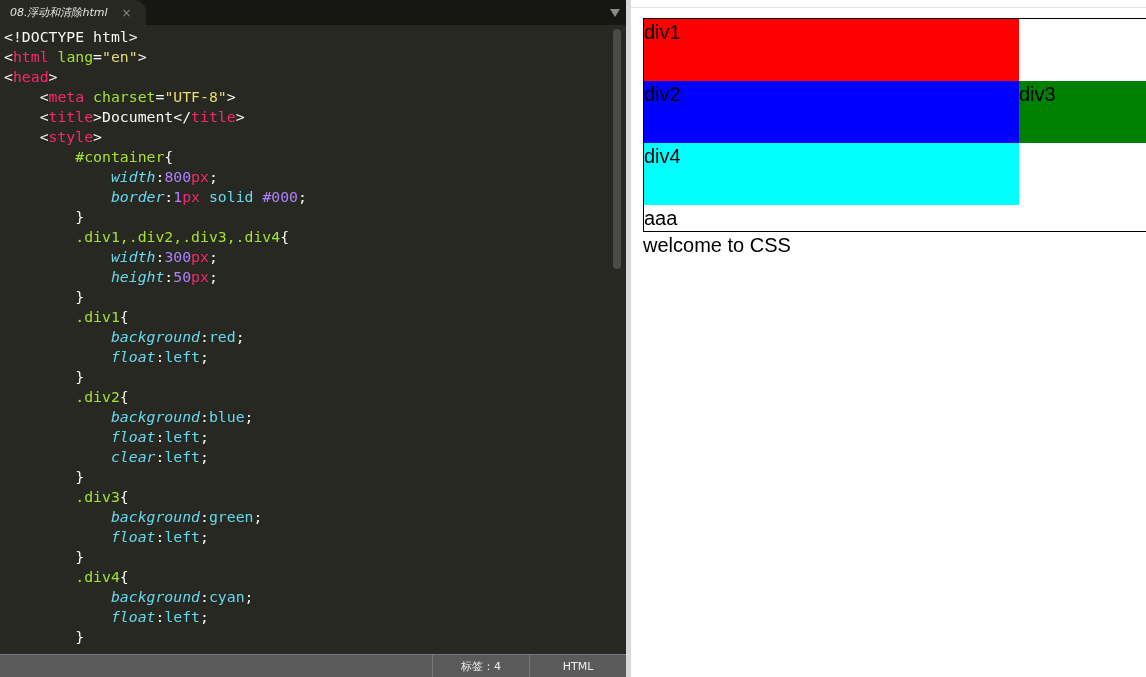  What do you see at coordinates (661, 218) in the screenshot?
I see `container-text: aaa` at bounding box center [661, 218].